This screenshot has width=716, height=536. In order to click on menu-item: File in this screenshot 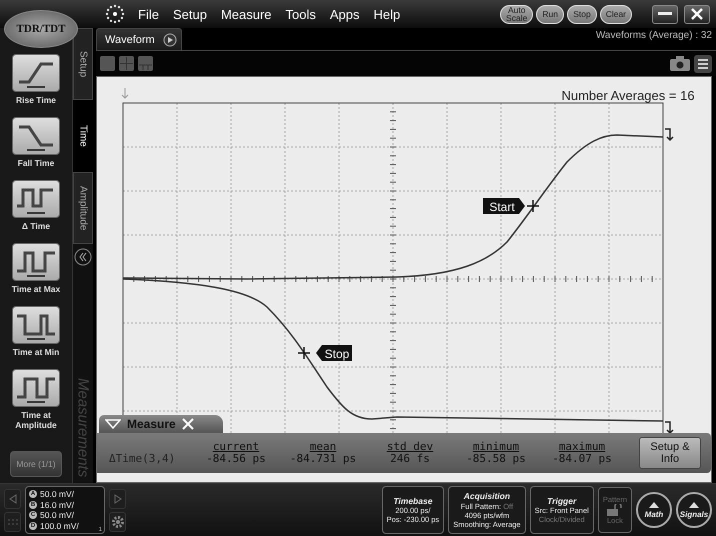, I will do `click(148, 14)`.